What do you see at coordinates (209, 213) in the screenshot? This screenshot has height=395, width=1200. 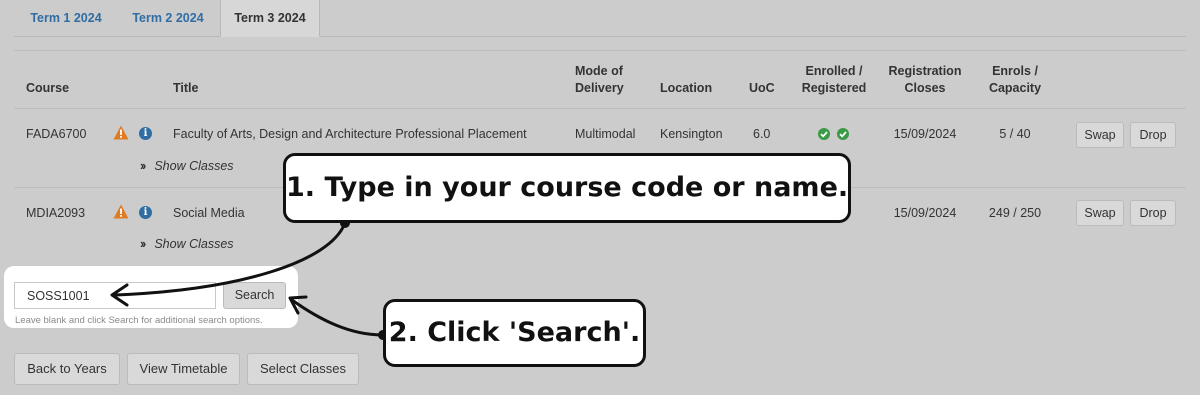 I see `course-title: Social Media` at bounding box center [209, 213].